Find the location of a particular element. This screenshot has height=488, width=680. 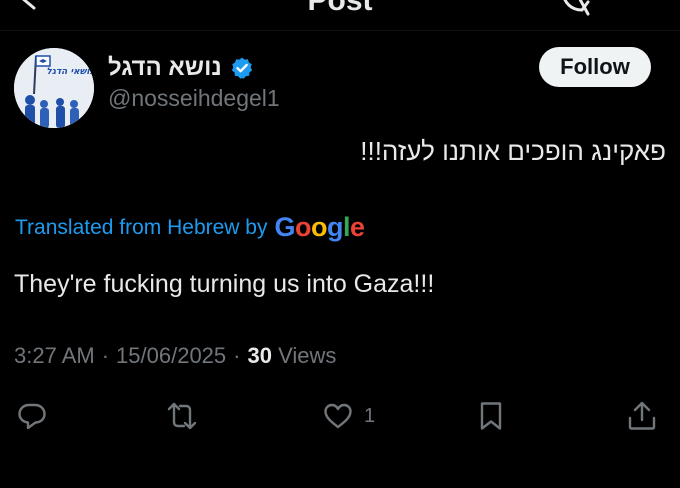

repost-button is located at coordinates (182, 416).